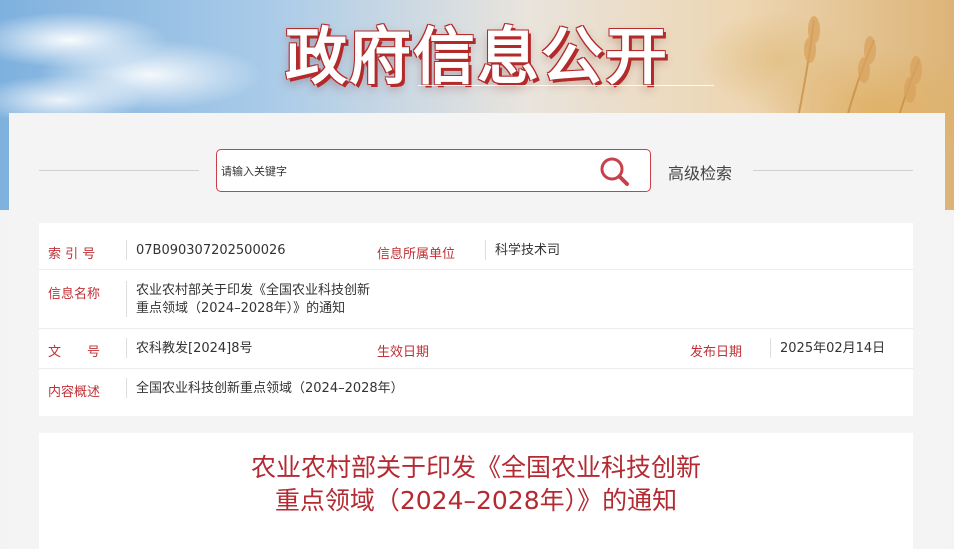  I want to click on index-label: 索 引 号, so click(72, 254).